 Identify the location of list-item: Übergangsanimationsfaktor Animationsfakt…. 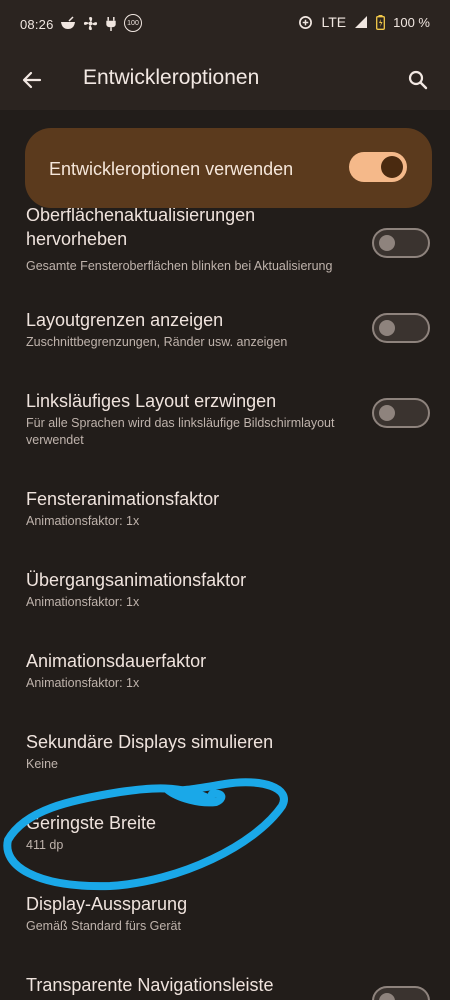
(225, 595).